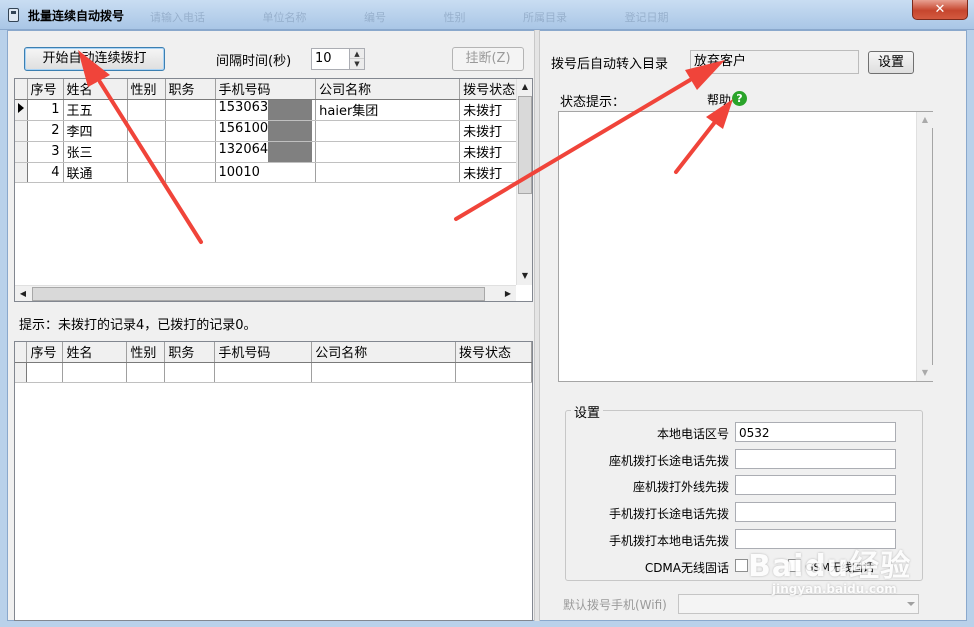 The height and width of the screenshot is (627, 974). I want to click on hangup-button: 挂断(Z), so click(488, 59).